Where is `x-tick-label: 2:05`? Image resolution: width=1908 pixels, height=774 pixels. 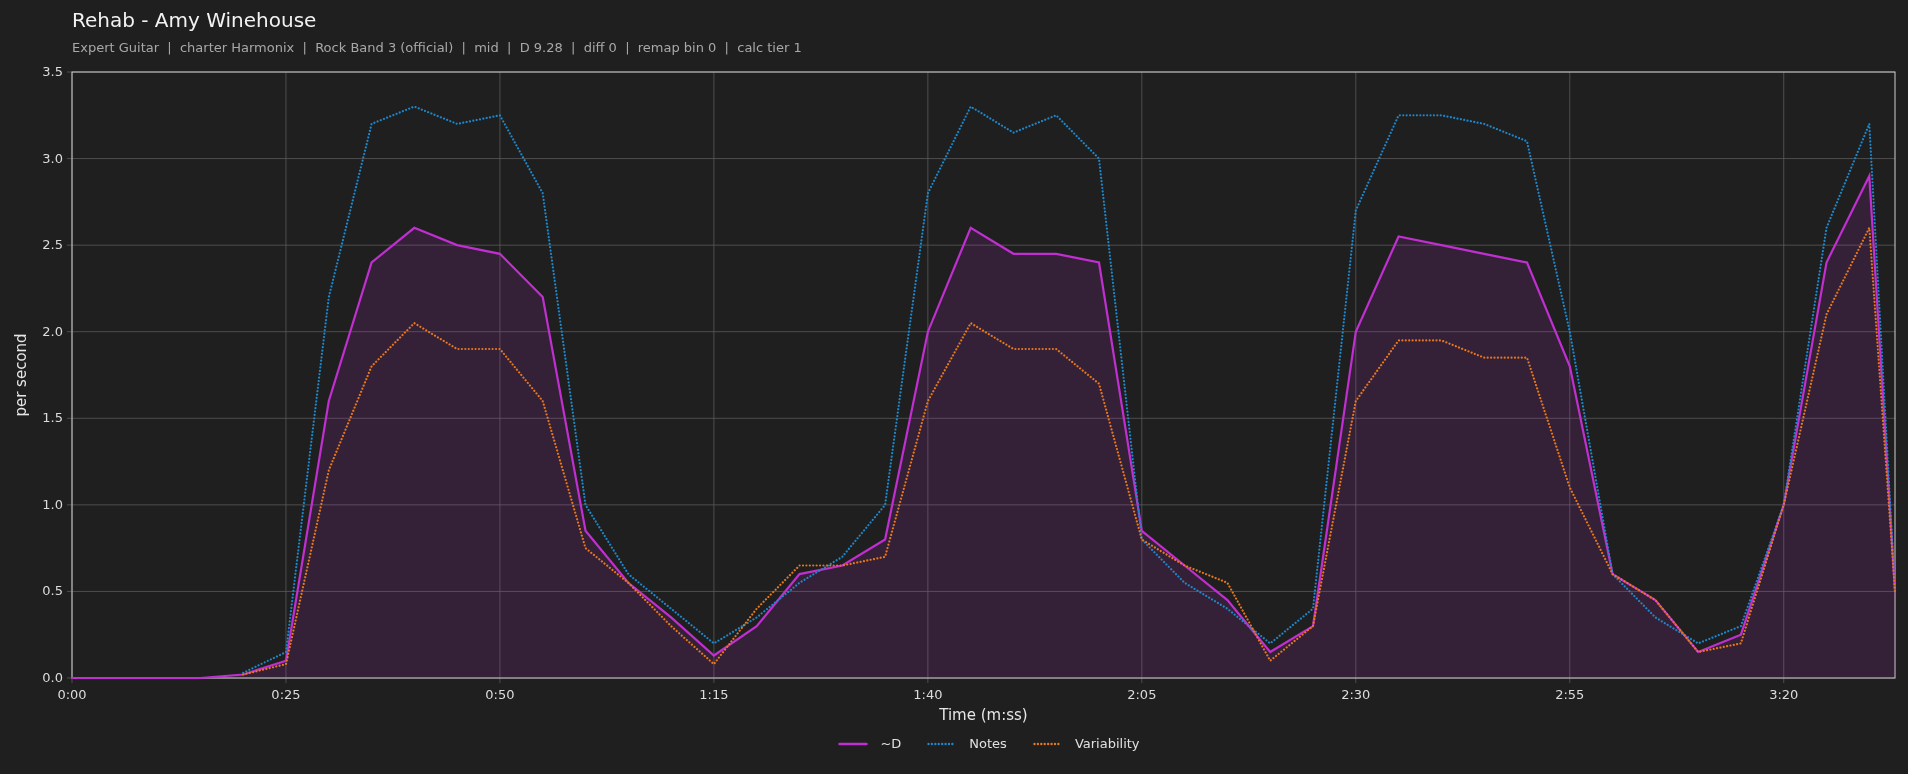
x-tick-label: 2:05 is located at coordinates (1142, 694).